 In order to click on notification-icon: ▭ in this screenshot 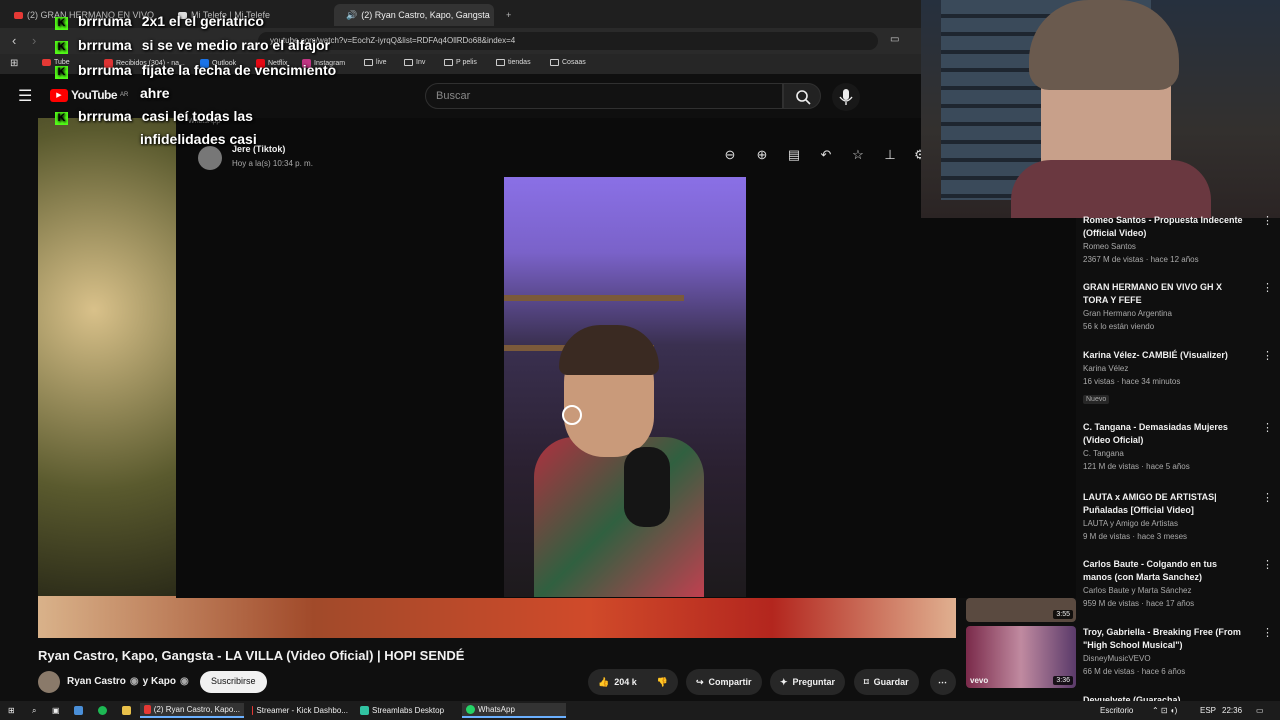, I will do `click(1260, 710)`.